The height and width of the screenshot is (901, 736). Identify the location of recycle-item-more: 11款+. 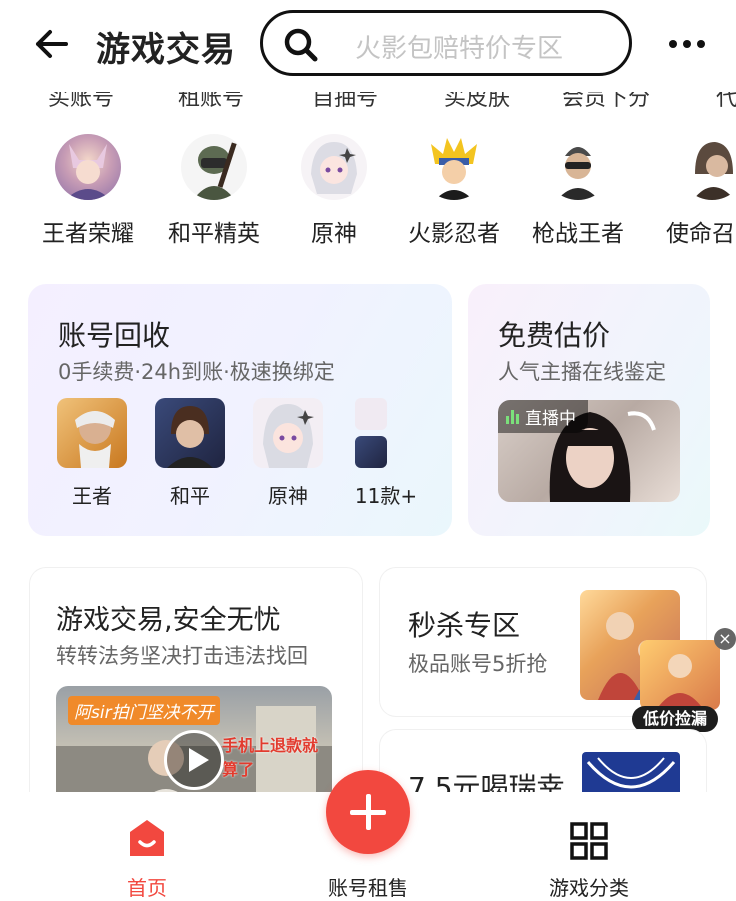
(386, 453).